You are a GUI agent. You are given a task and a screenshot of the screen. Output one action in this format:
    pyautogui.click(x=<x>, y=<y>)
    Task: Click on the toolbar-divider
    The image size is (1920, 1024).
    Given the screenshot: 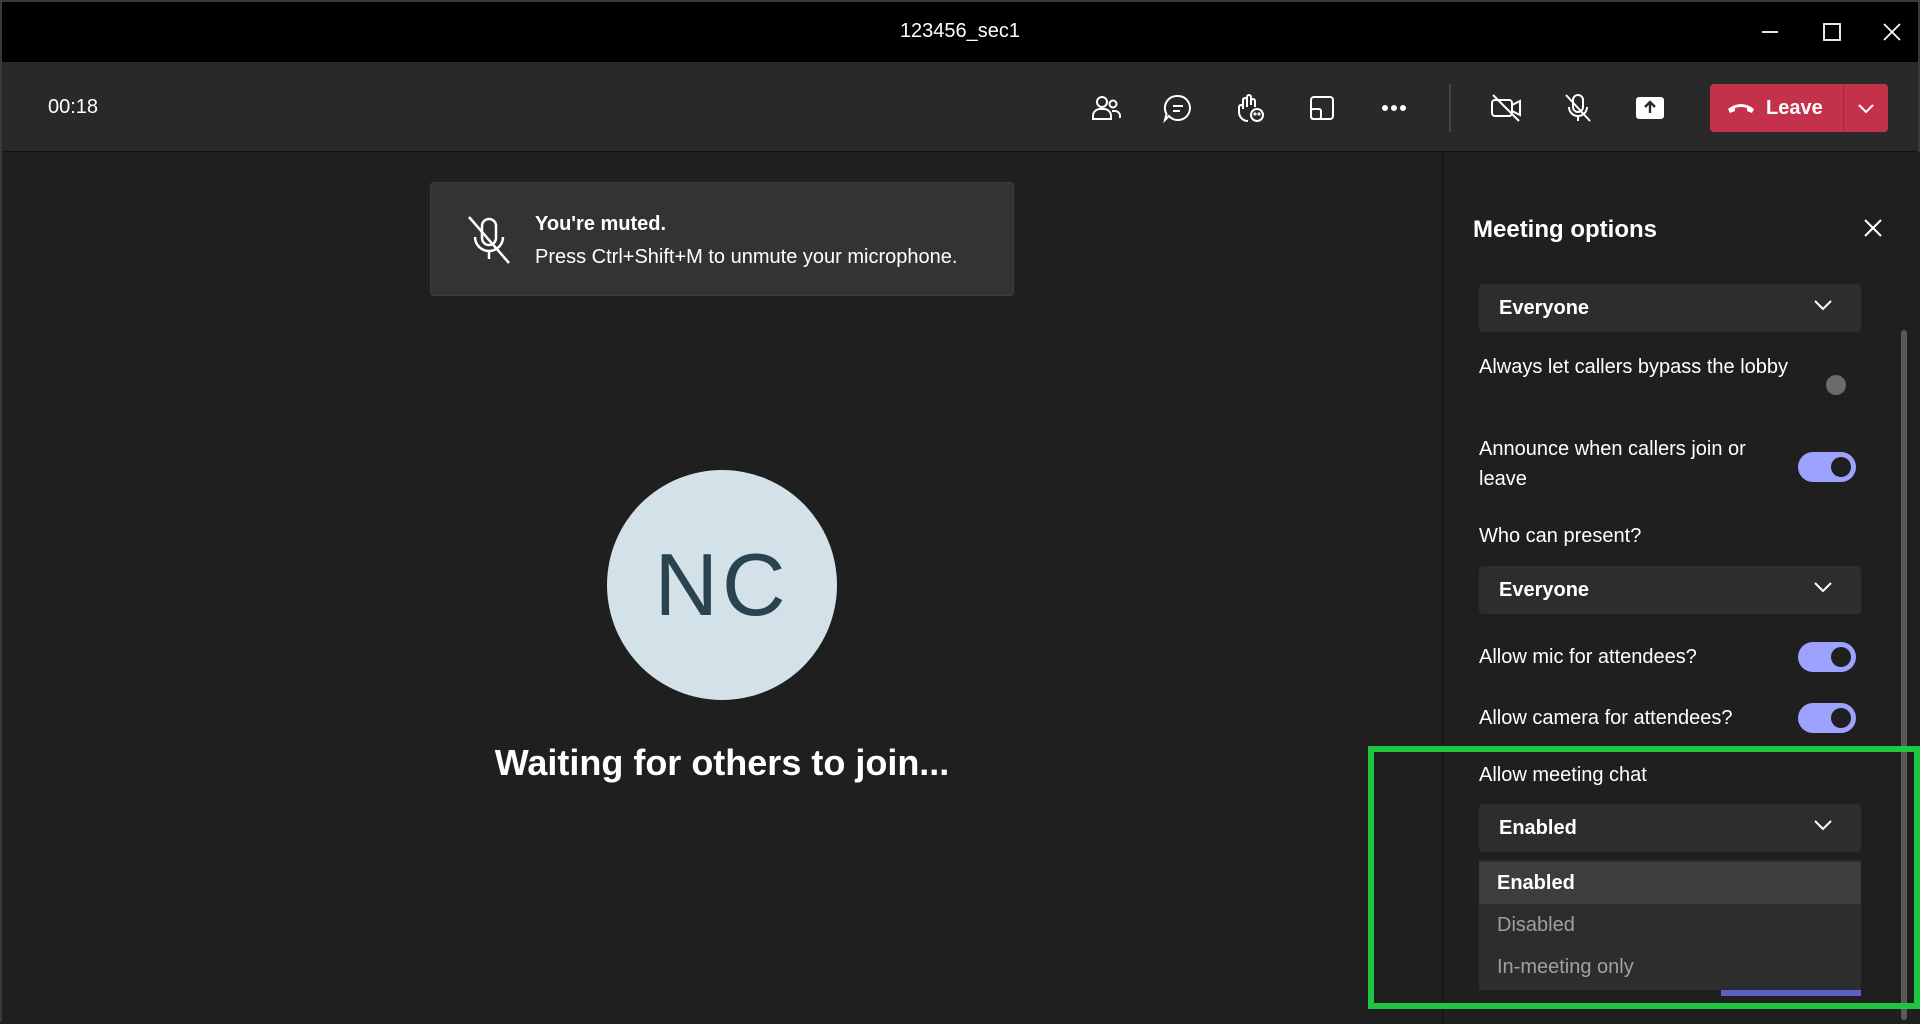 What is the action you would take?
    pyautogui.click(x=1450, y=108)
    